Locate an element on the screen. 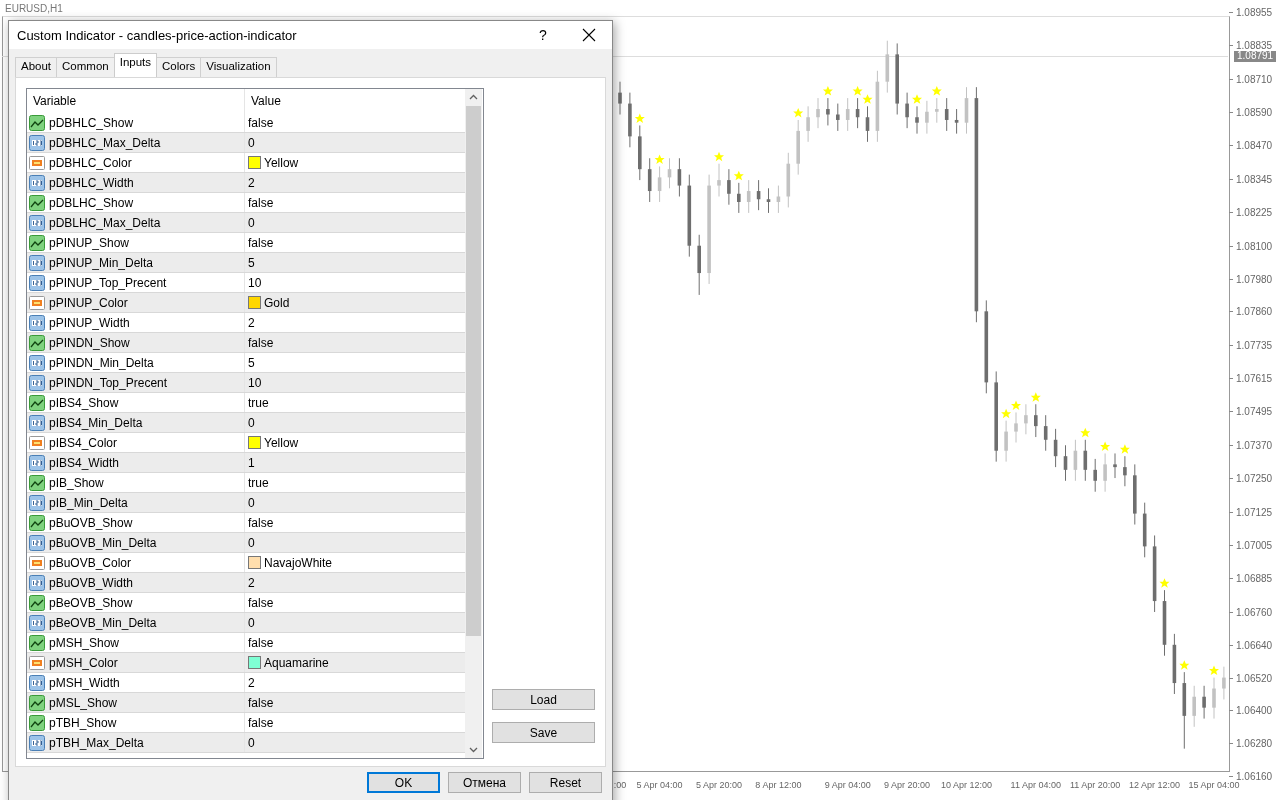 This screenshot has height=800, width=1280. variable-name: pMSH_Width is located at coordinates (84, 682).